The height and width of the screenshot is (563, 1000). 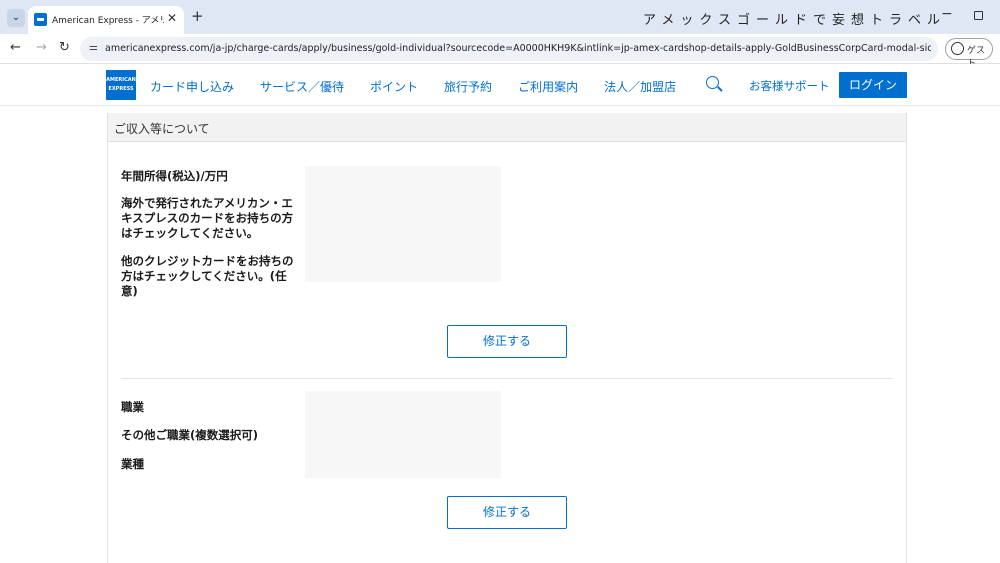 I want to click on tab-title: American Express - アメリカン・エ, so click(x=108, y=21).